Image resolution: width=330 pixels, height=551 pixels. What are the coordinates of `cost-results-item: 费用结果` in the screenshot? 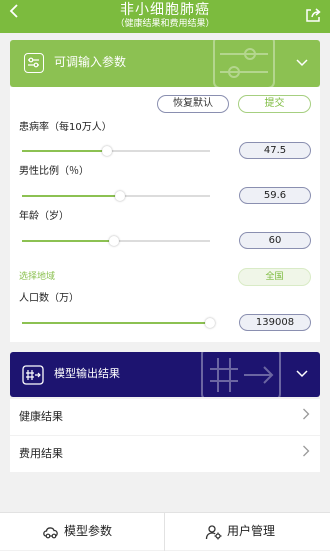 It's located at (165, 454).